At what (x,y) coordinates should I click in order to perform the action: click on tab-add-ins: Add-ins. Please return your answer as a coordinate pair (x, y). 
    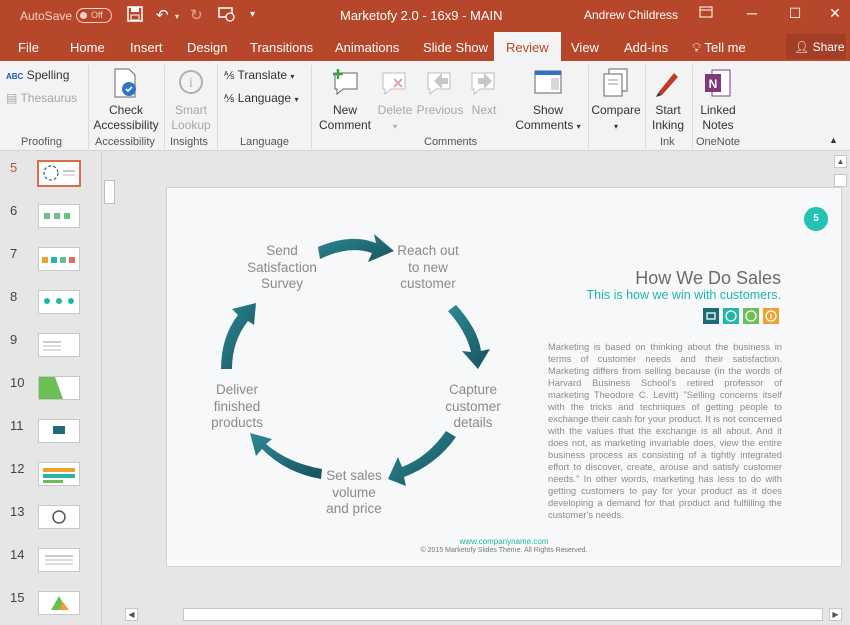
    Looking at the image, I should click on (646, 47).